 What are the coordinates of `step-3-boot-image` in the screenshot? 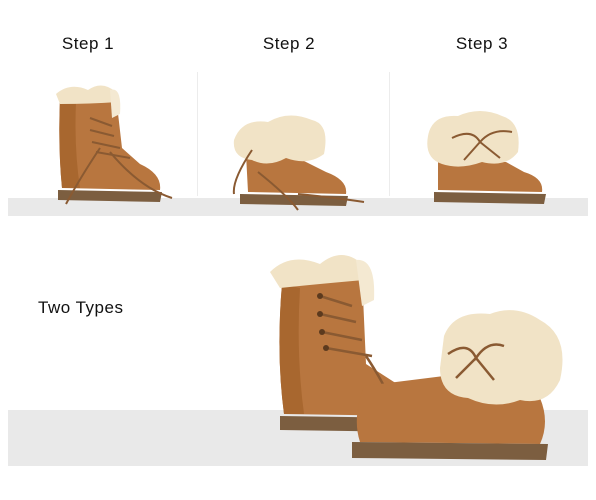 It's located at (486, 157).